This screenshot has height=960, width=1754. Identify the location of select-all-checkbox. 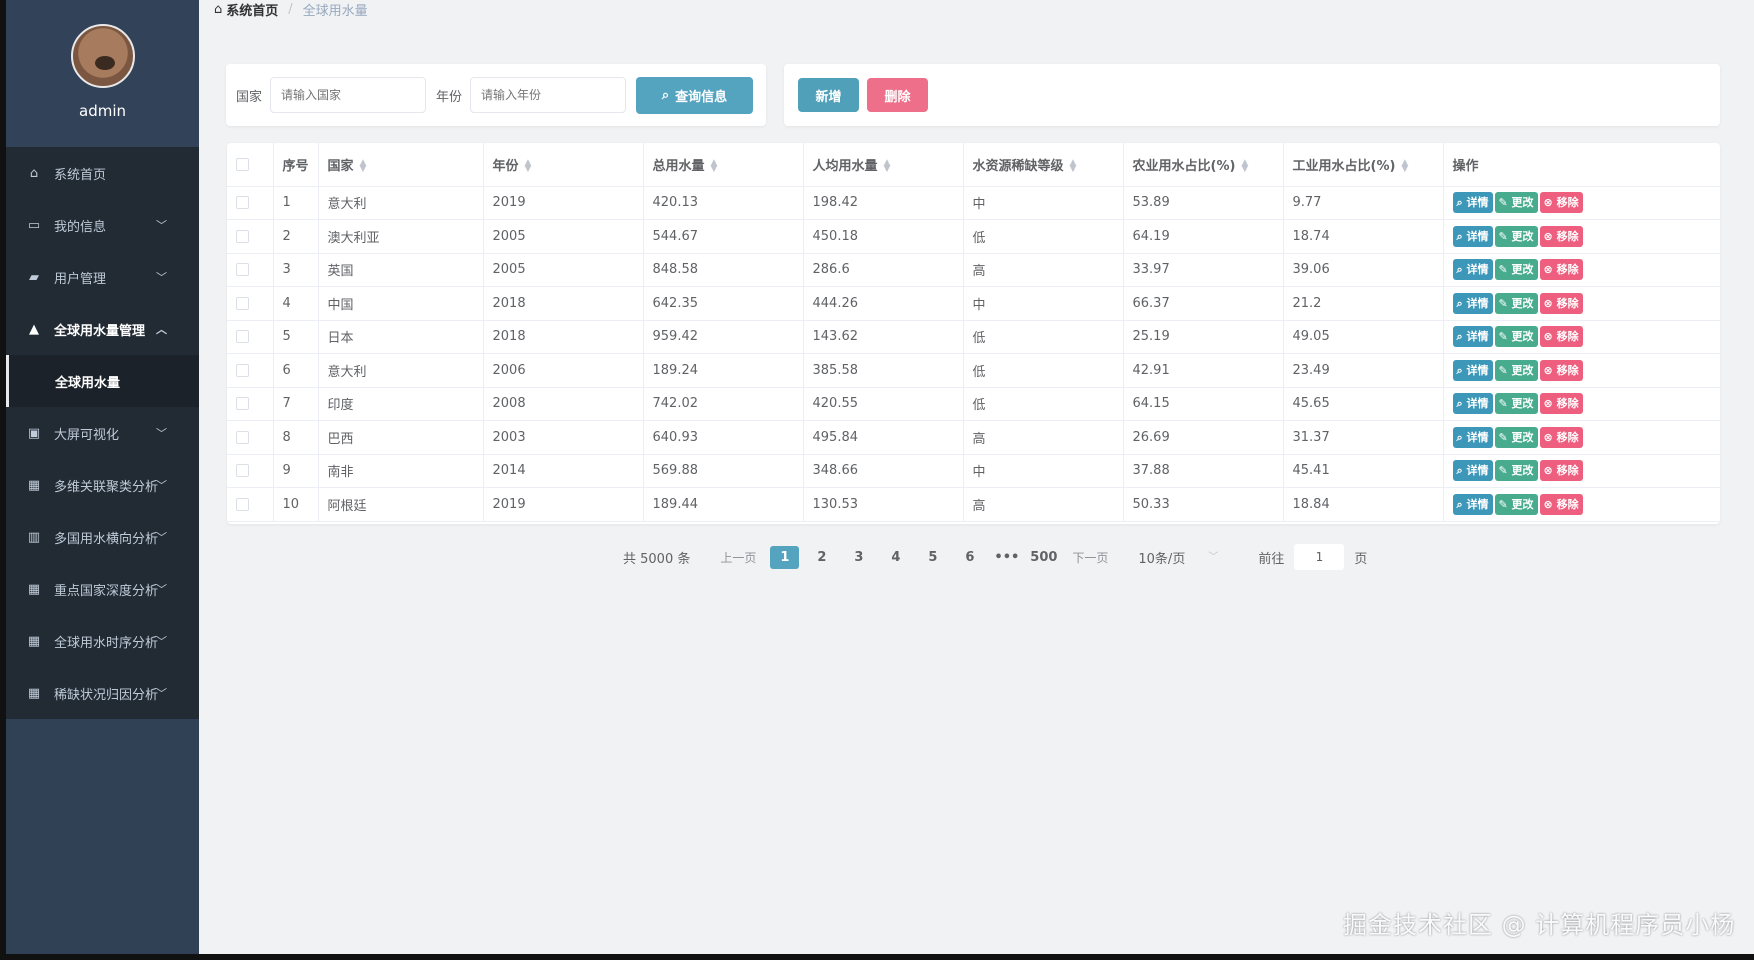
(242, 164).